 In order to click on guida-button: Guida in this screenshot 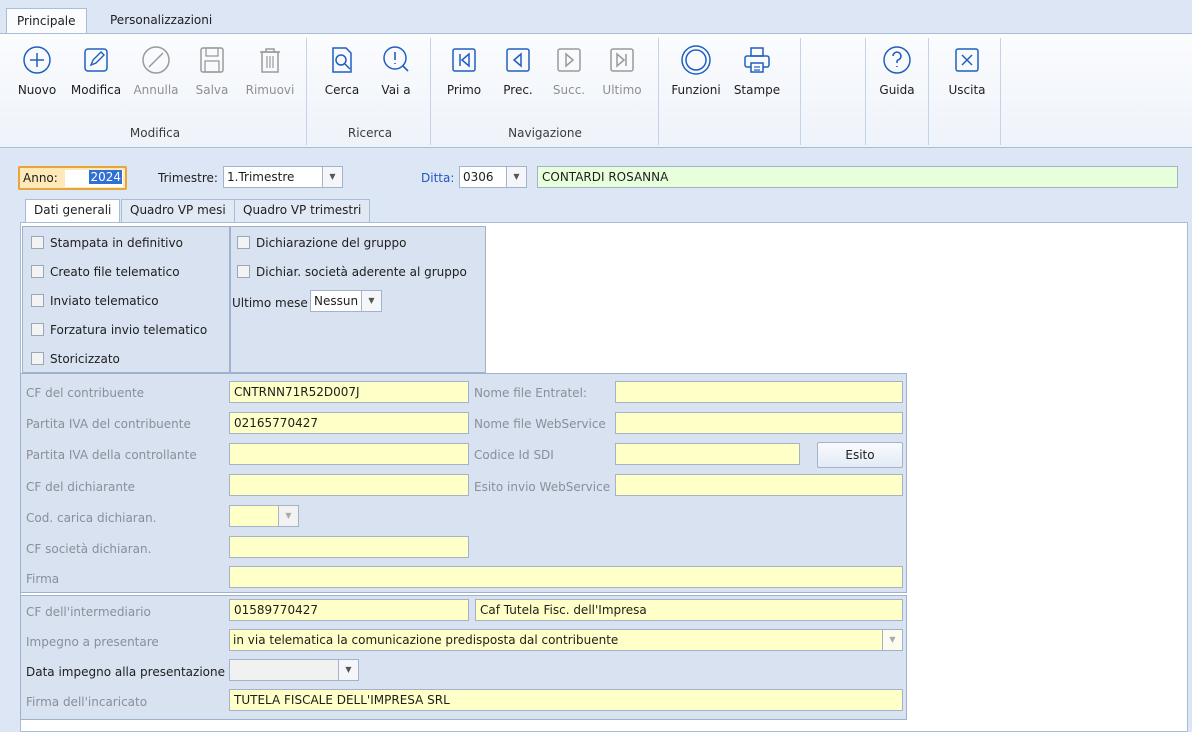, I will do `click(897, 74)`.